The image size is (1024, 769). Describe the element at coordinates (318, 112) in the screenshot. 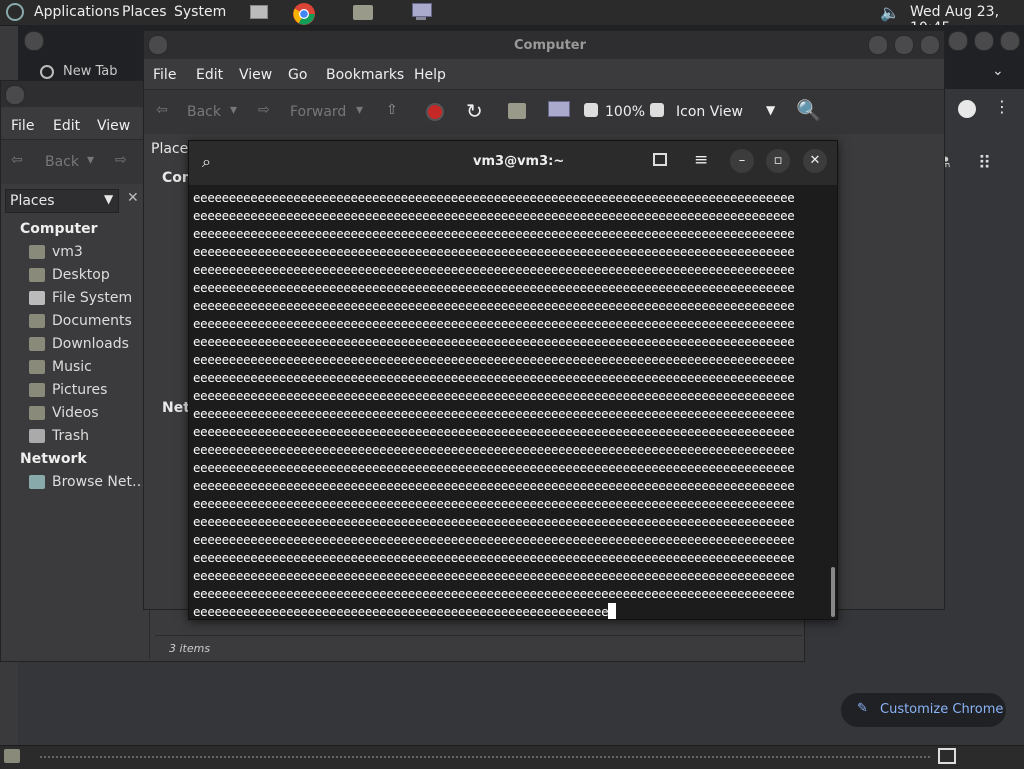

I see `forward-button-label: Forward` at that location.